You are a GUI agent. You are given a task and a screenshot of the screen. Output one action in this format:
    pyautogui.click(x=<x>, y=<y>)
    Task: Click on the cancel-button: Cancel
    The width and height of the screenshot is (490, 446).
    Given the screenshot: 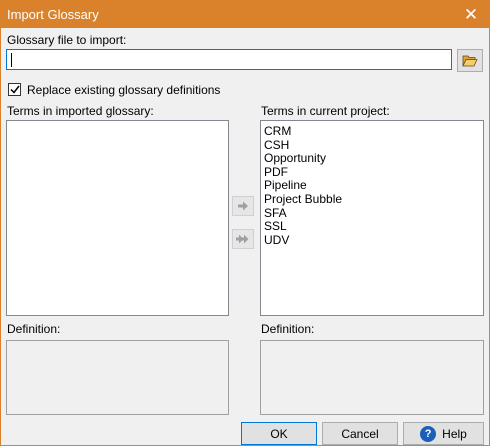 What is the action you would take?
    pyautogui.click(x=360, y=433)
    